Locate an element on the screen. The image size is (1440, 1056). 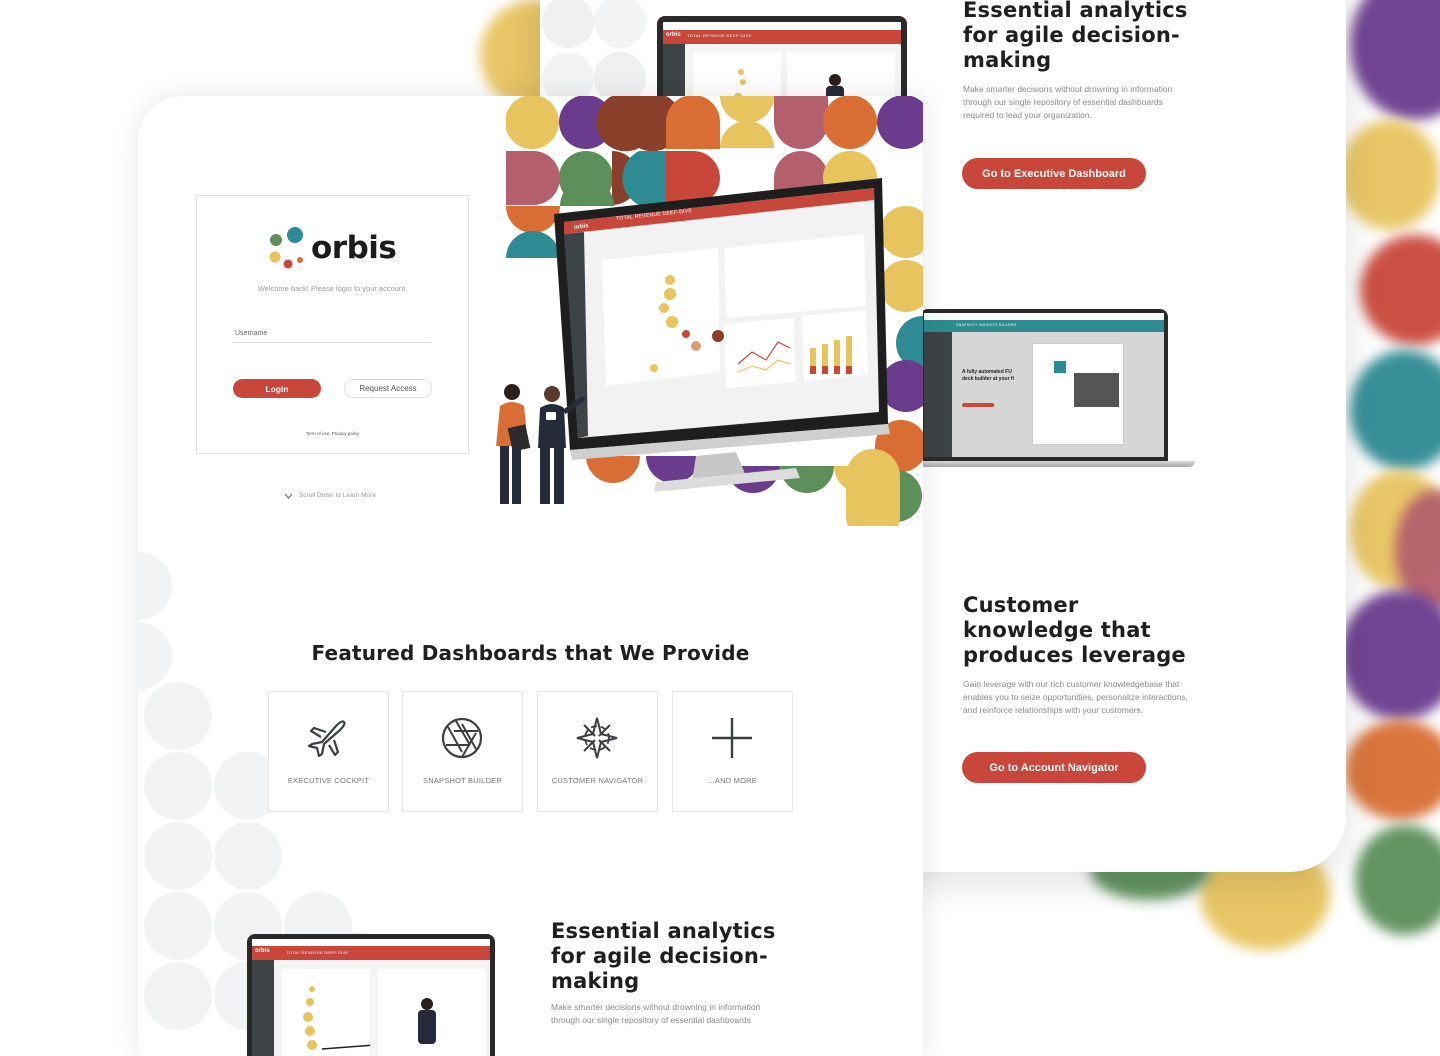
airplane-icon is located at coordinates (326, 739).